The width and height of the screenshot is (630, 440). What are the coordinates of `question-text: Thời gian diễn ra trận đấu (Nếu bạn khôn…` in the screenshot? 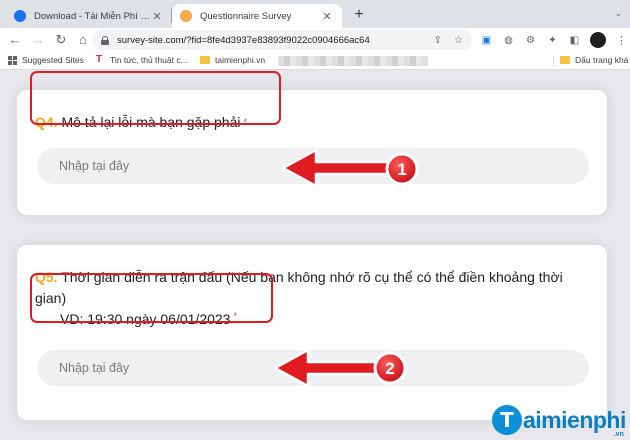 It's located at (299, 287).